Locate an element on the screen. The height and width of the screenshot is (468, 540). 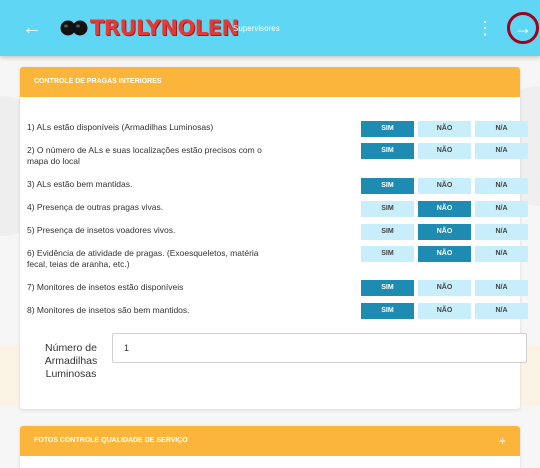
next-button-highlight: → is located at coordinates (523, 28).